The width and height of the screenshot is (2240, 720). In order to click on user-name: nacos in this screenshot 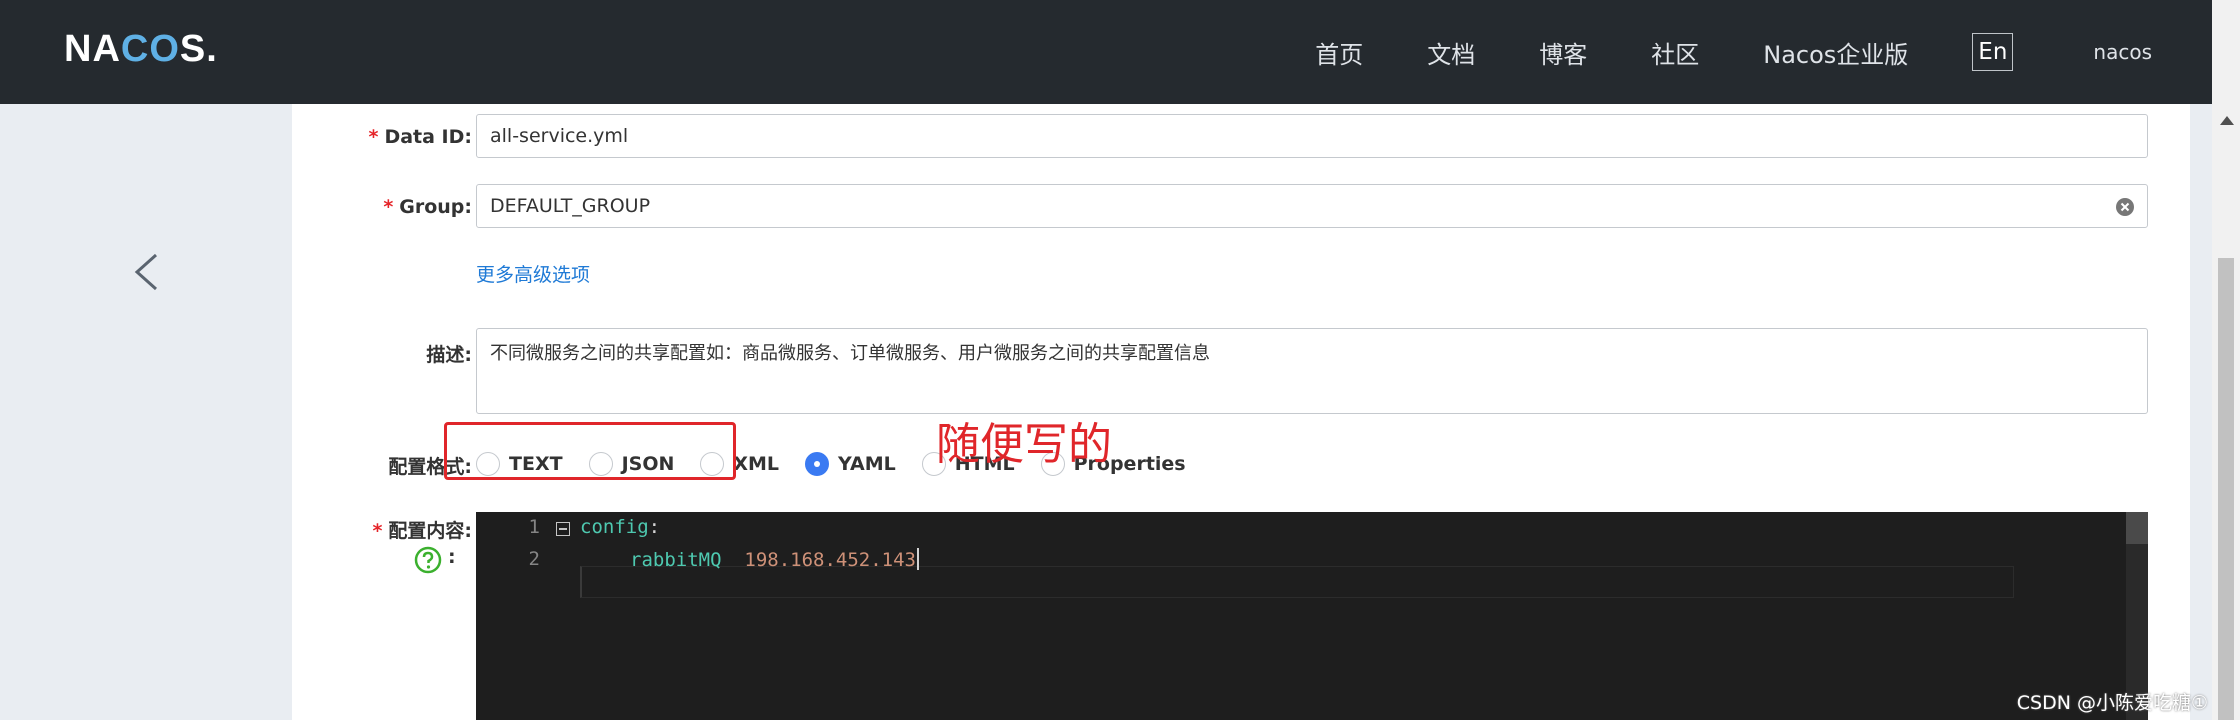, I will do `click(2122, 52)`.